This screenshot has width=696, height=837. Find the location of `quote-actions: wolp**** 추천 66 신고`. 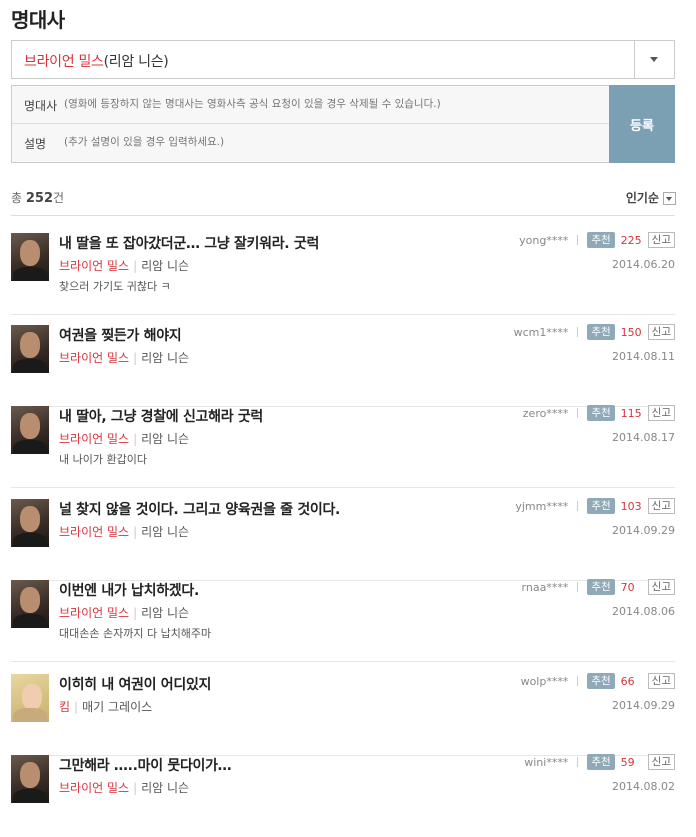

quote-actions: wolp**** 추천 66 신고 is located at coordinates (598, 682).